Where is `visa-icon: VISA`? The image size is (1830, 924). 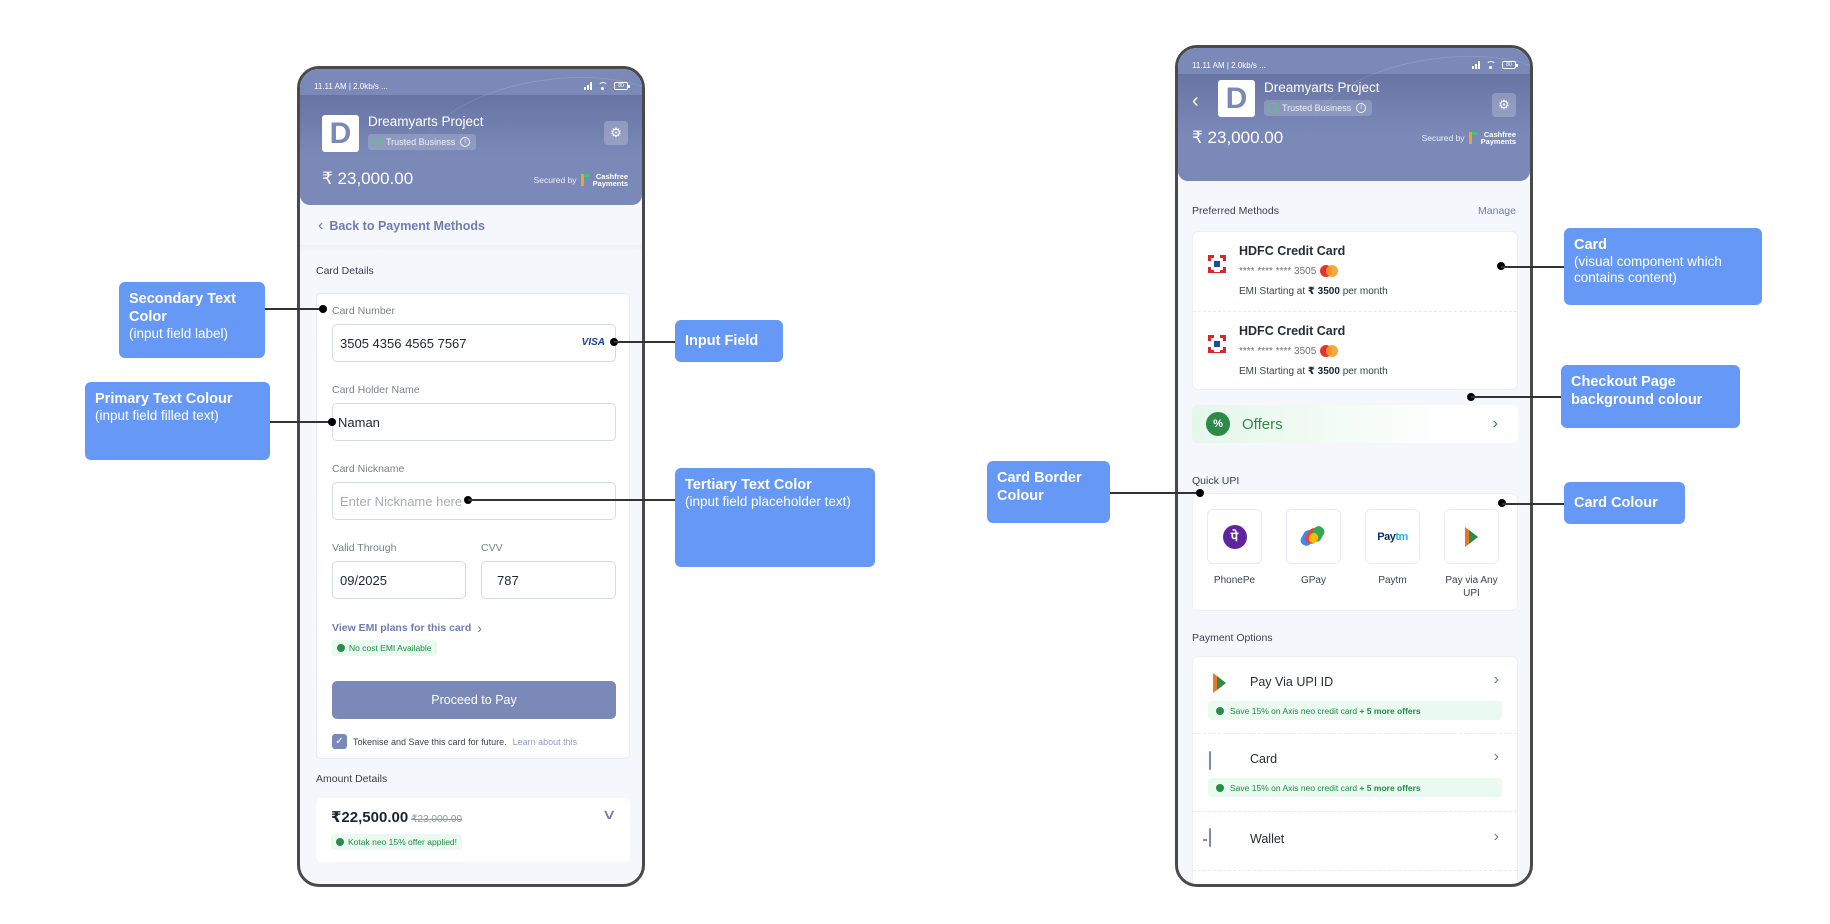 visa-icon: VISA is located at coordinates (593, 342).